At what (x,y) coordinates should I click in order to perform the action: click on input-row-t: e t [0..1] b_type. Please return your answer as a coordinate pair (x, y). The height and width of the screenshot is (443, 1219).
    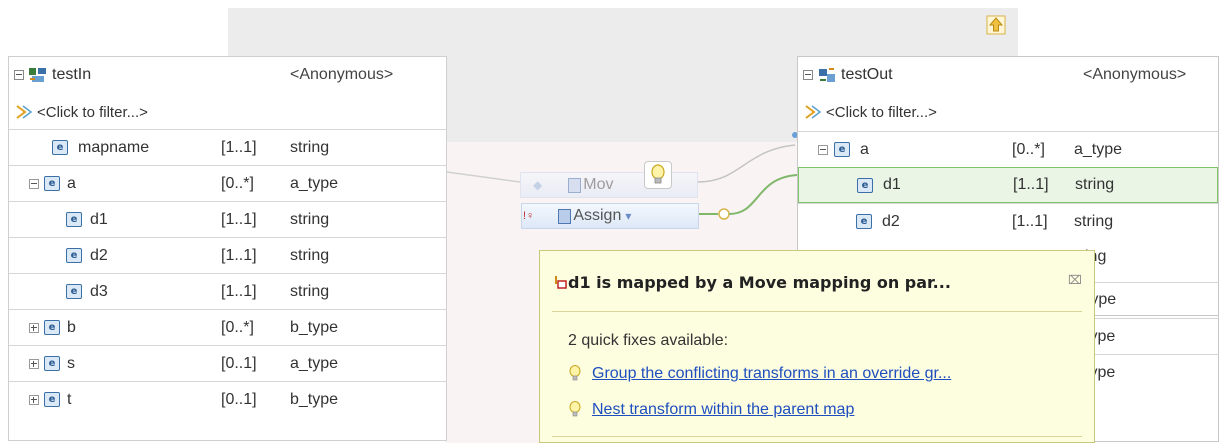
    Looking at the image, I should click on (227, 399).